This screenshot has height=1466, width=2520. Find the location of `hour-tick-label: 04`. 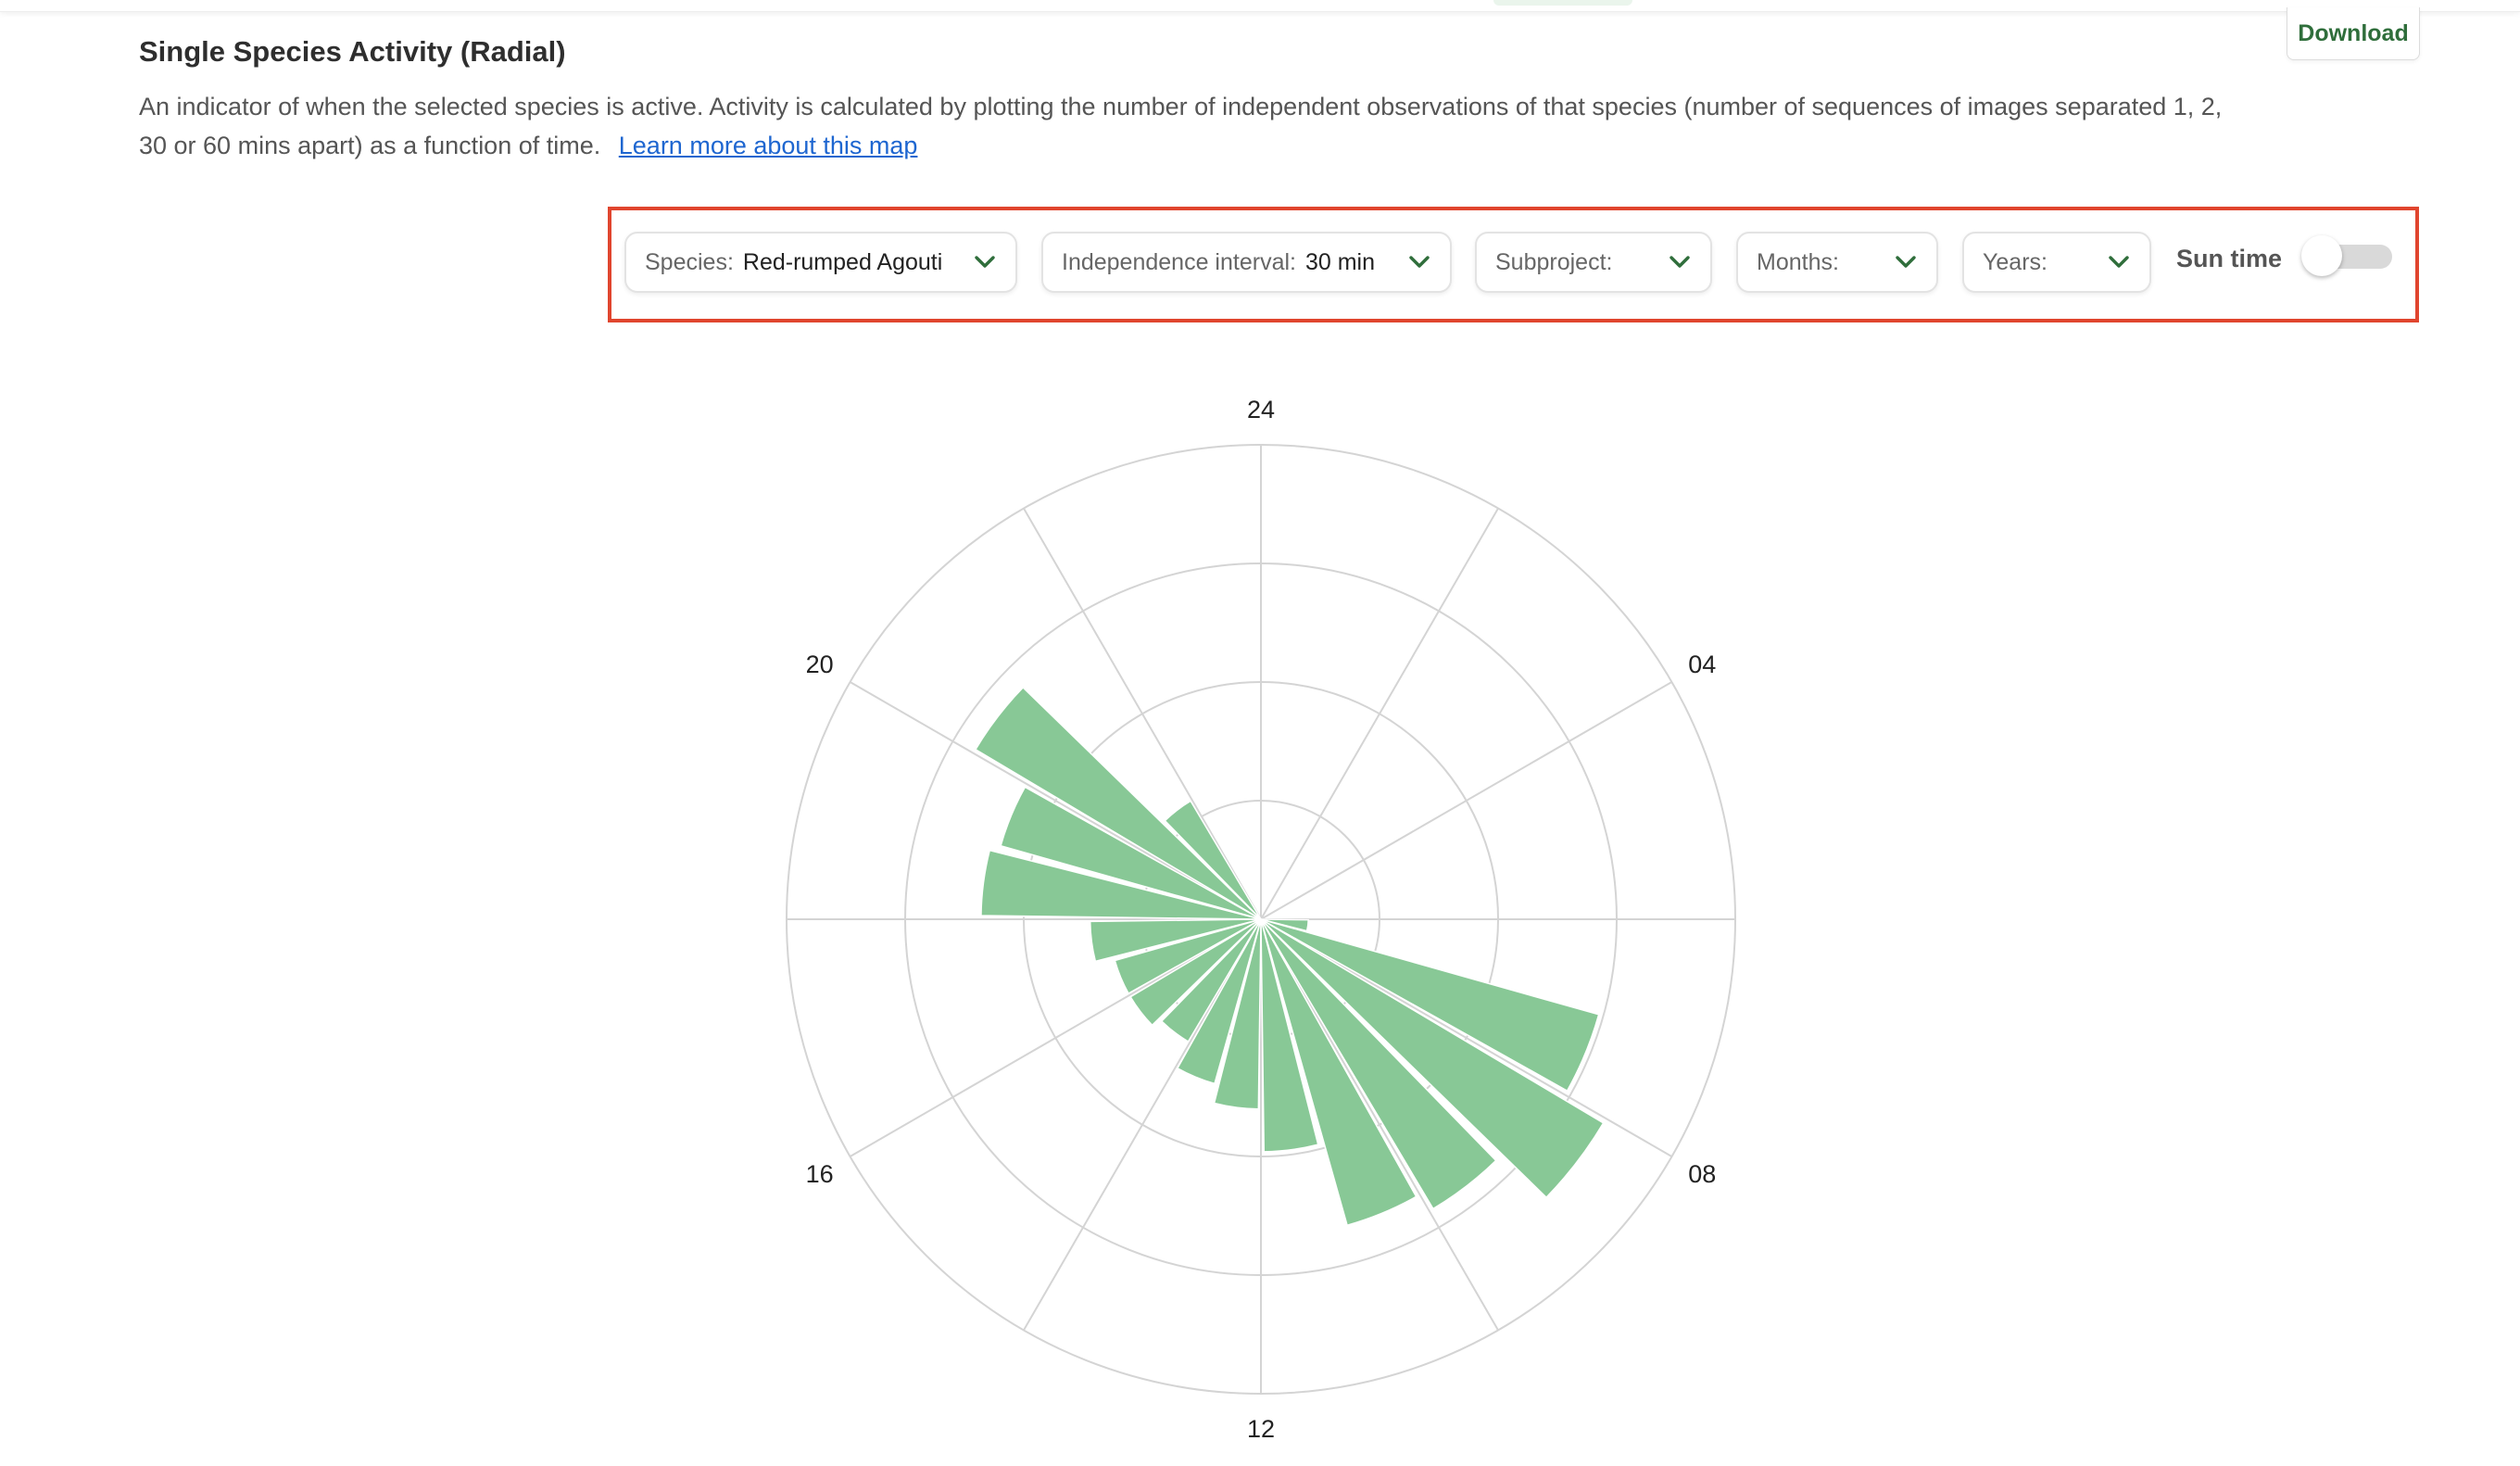

hour-tick-label: 04 is located at coordinates (1702, 664).